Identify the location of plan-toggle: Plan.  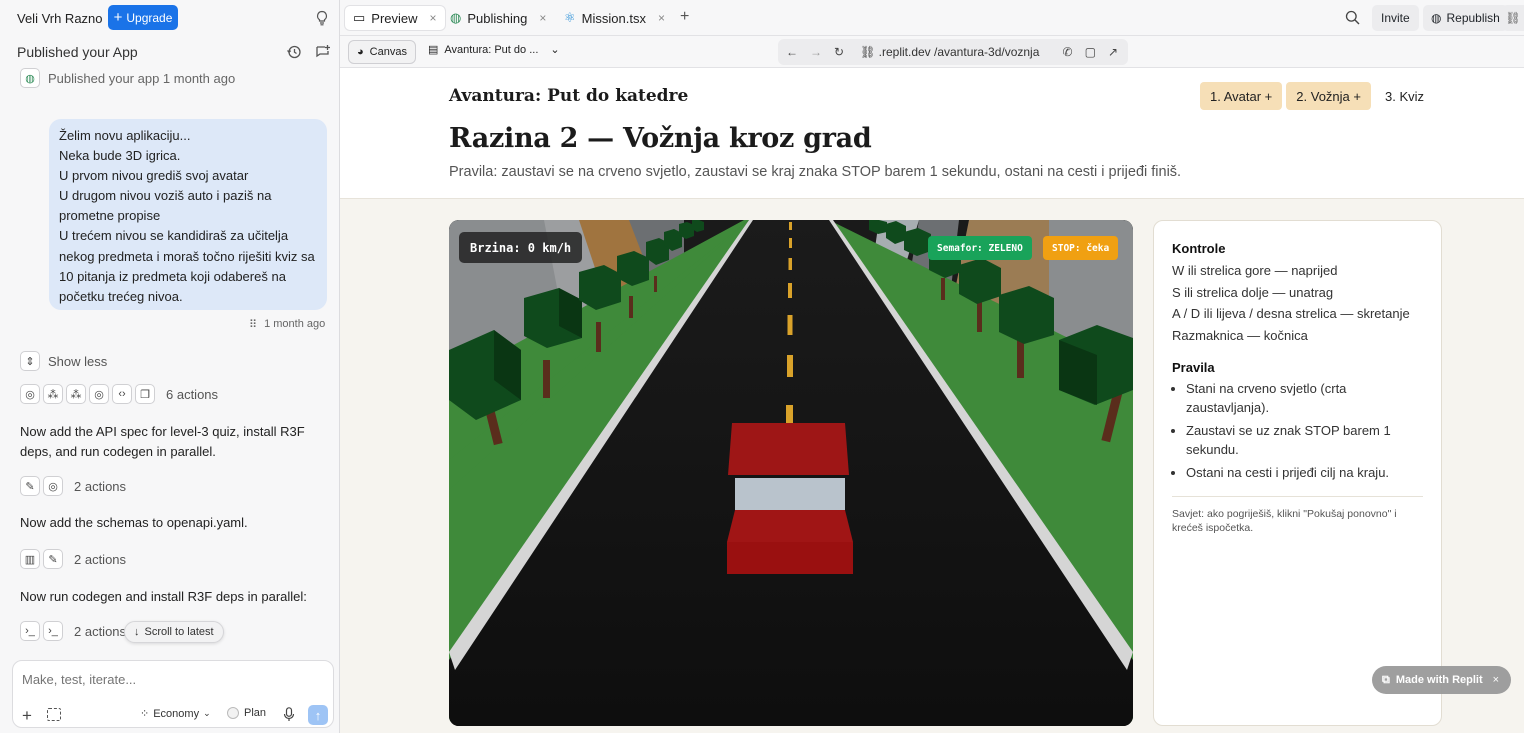
(246, 713).